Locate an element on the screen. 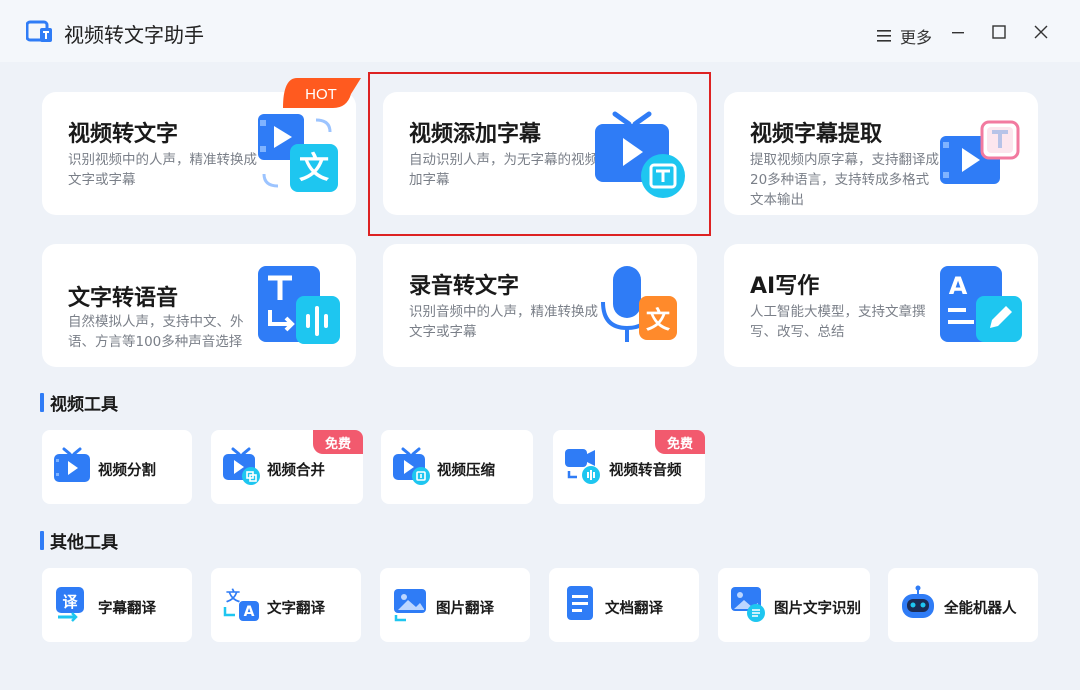 This screenshot has height=690, width=1080. maximize-button is located at coordinates (999, 32).